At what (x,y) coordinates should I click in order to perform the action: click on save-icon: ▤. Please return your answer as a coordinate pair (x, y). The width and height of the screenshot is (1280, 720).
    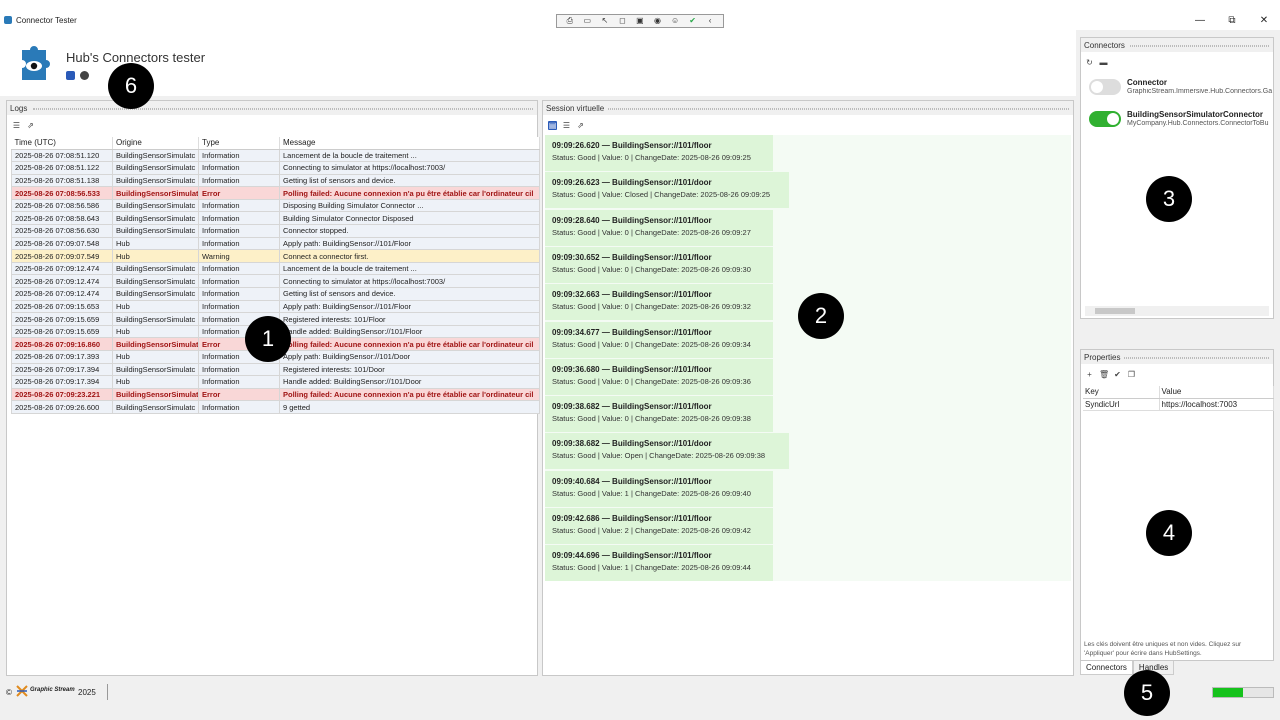
    Looking at the image, I should click on (552, 125).